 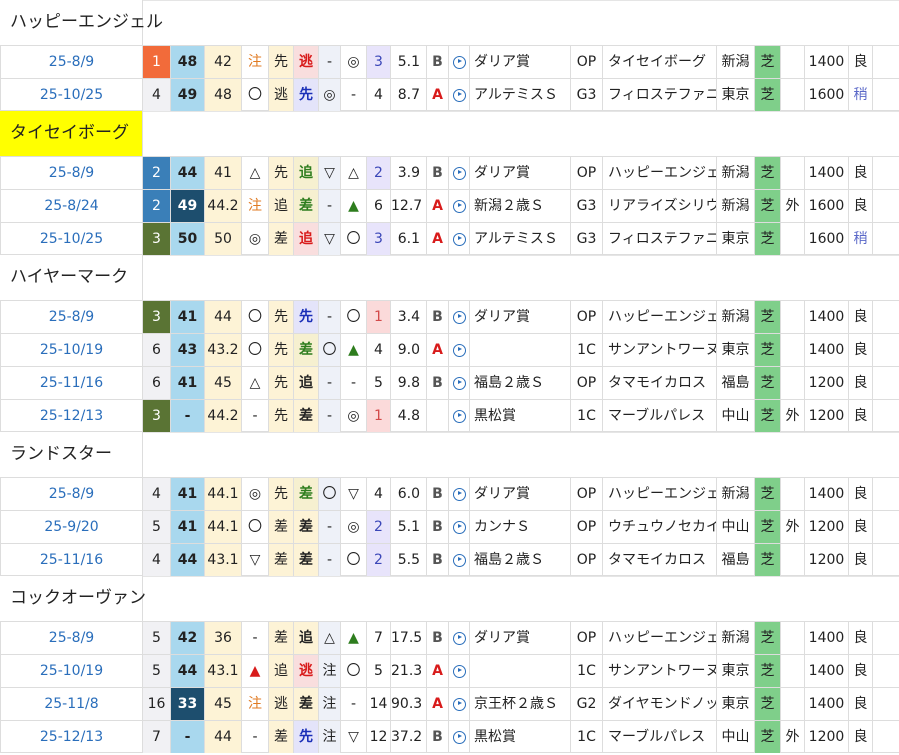 What do you see at coordinates (409, 494) in the screenshot?
I see `odds: 6.0` at bounding box center [409, 494].